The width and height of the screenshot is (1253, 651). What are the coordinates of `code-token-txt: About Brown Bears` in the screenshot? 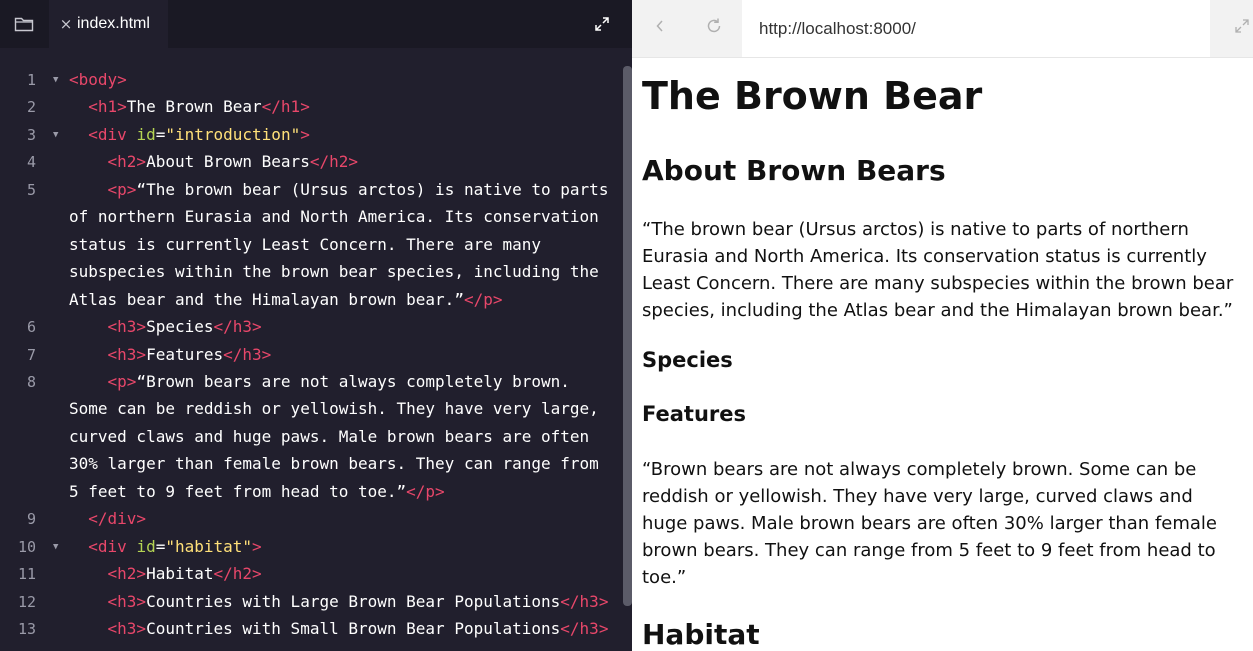 It's located at (228, 162).